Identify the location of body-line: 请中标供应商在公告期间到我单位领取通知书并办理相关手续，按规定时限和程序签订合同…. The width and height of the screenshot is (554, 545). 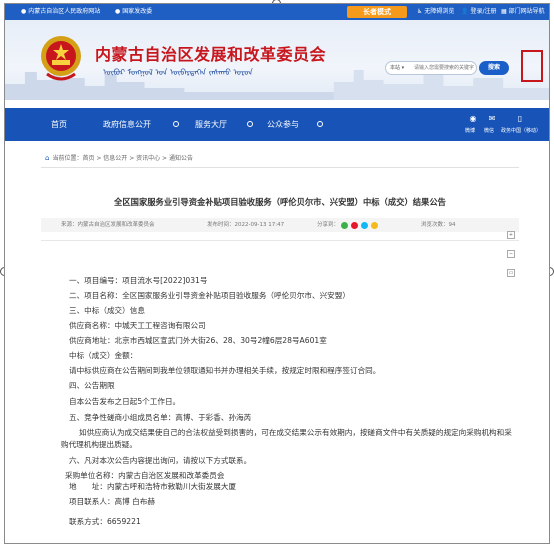
(225, 370).